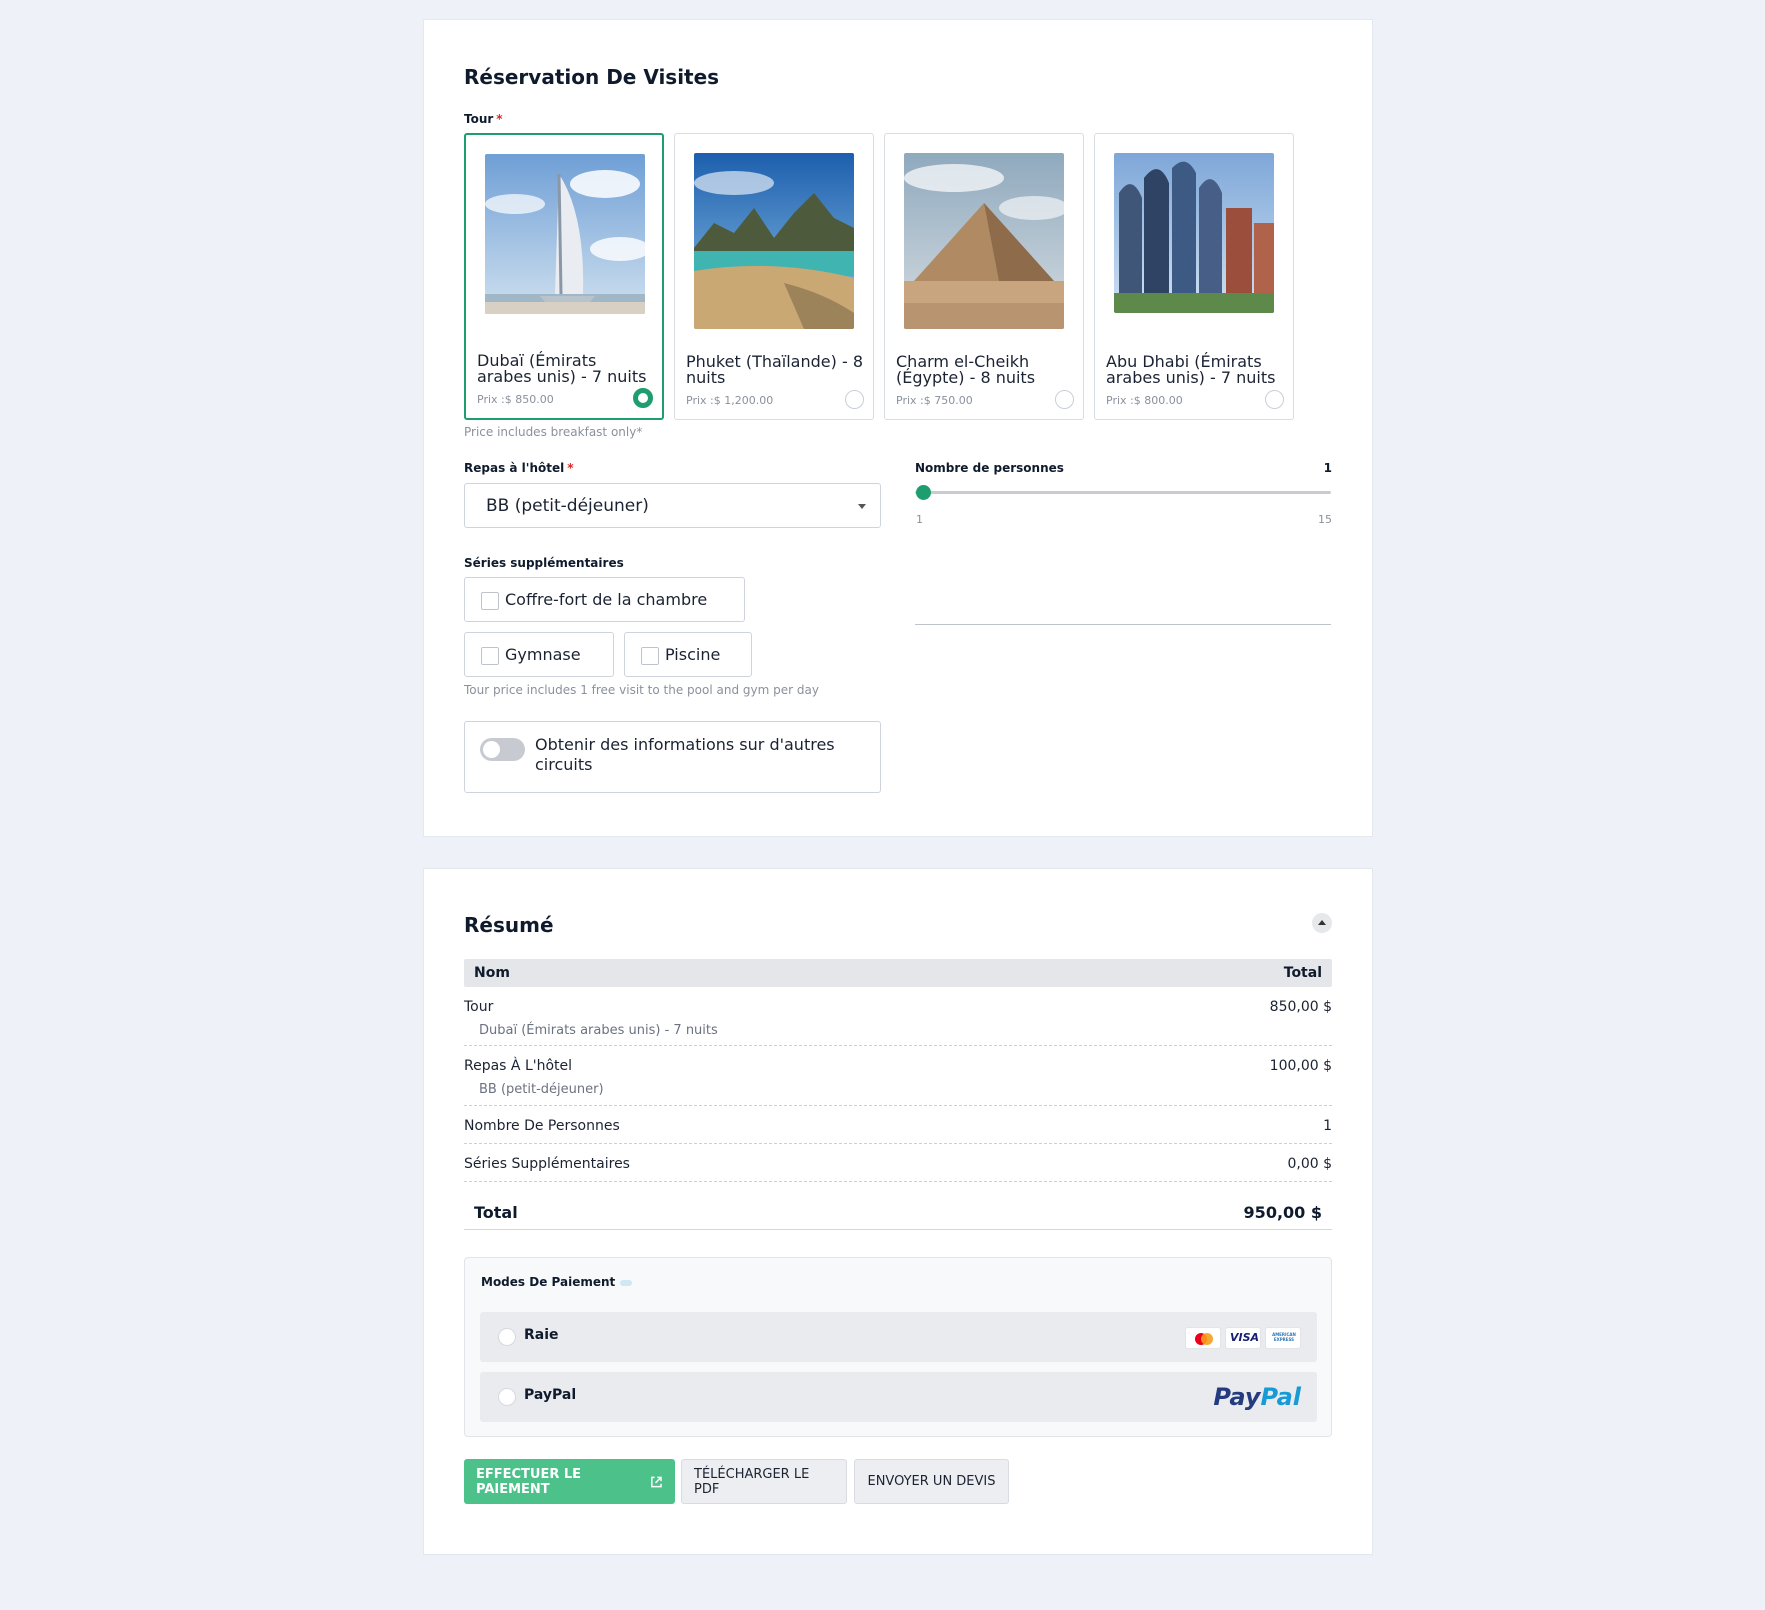 The image size is (1765, 1610). I want to click on tour-price: Prix :$ 850.00, so click(515, 399).